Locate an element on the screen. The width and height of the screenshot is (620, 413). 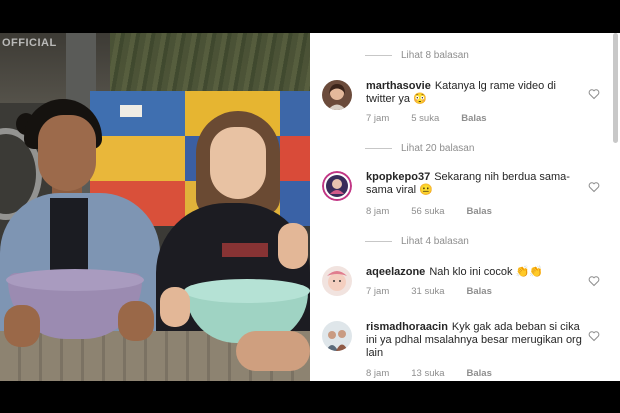
view-replies-button: Lihat 20 balasan is located at coordinates (419, 148).